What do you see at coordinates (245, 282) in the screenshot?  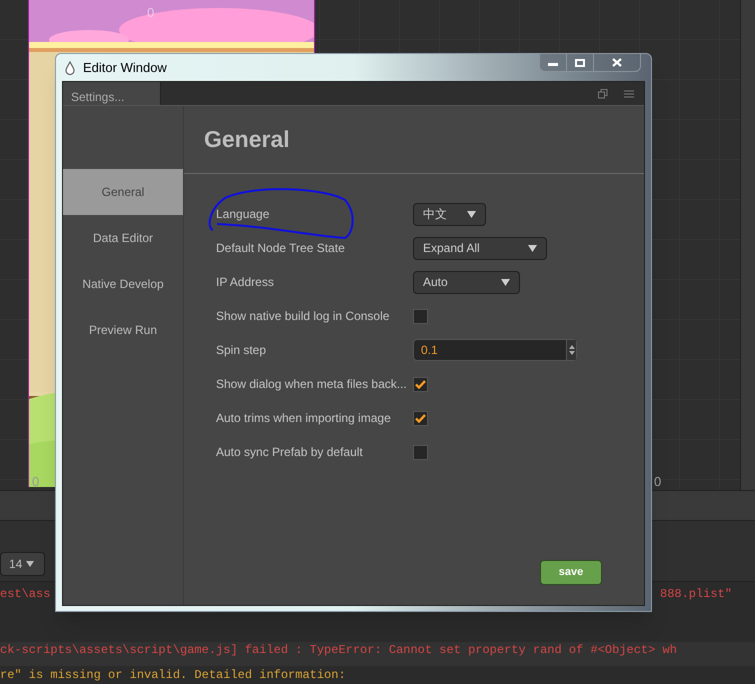 I see `setting-label: IP Address` at bounding box center [245, 282].